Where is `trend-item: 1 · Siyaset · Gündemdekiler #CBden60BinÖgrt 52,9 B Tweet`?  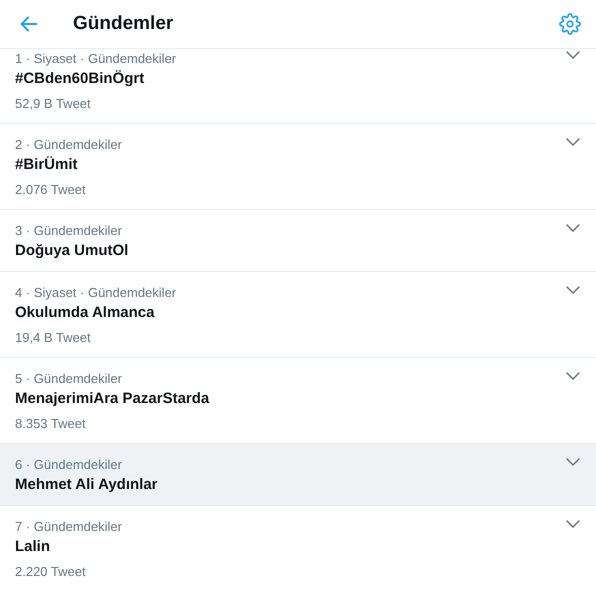
trend-item: 1 · Siyaset · Gündemdekiler #CBden60BinÖgrt 52,9 B Tweet is located at coordinates (298, 86).